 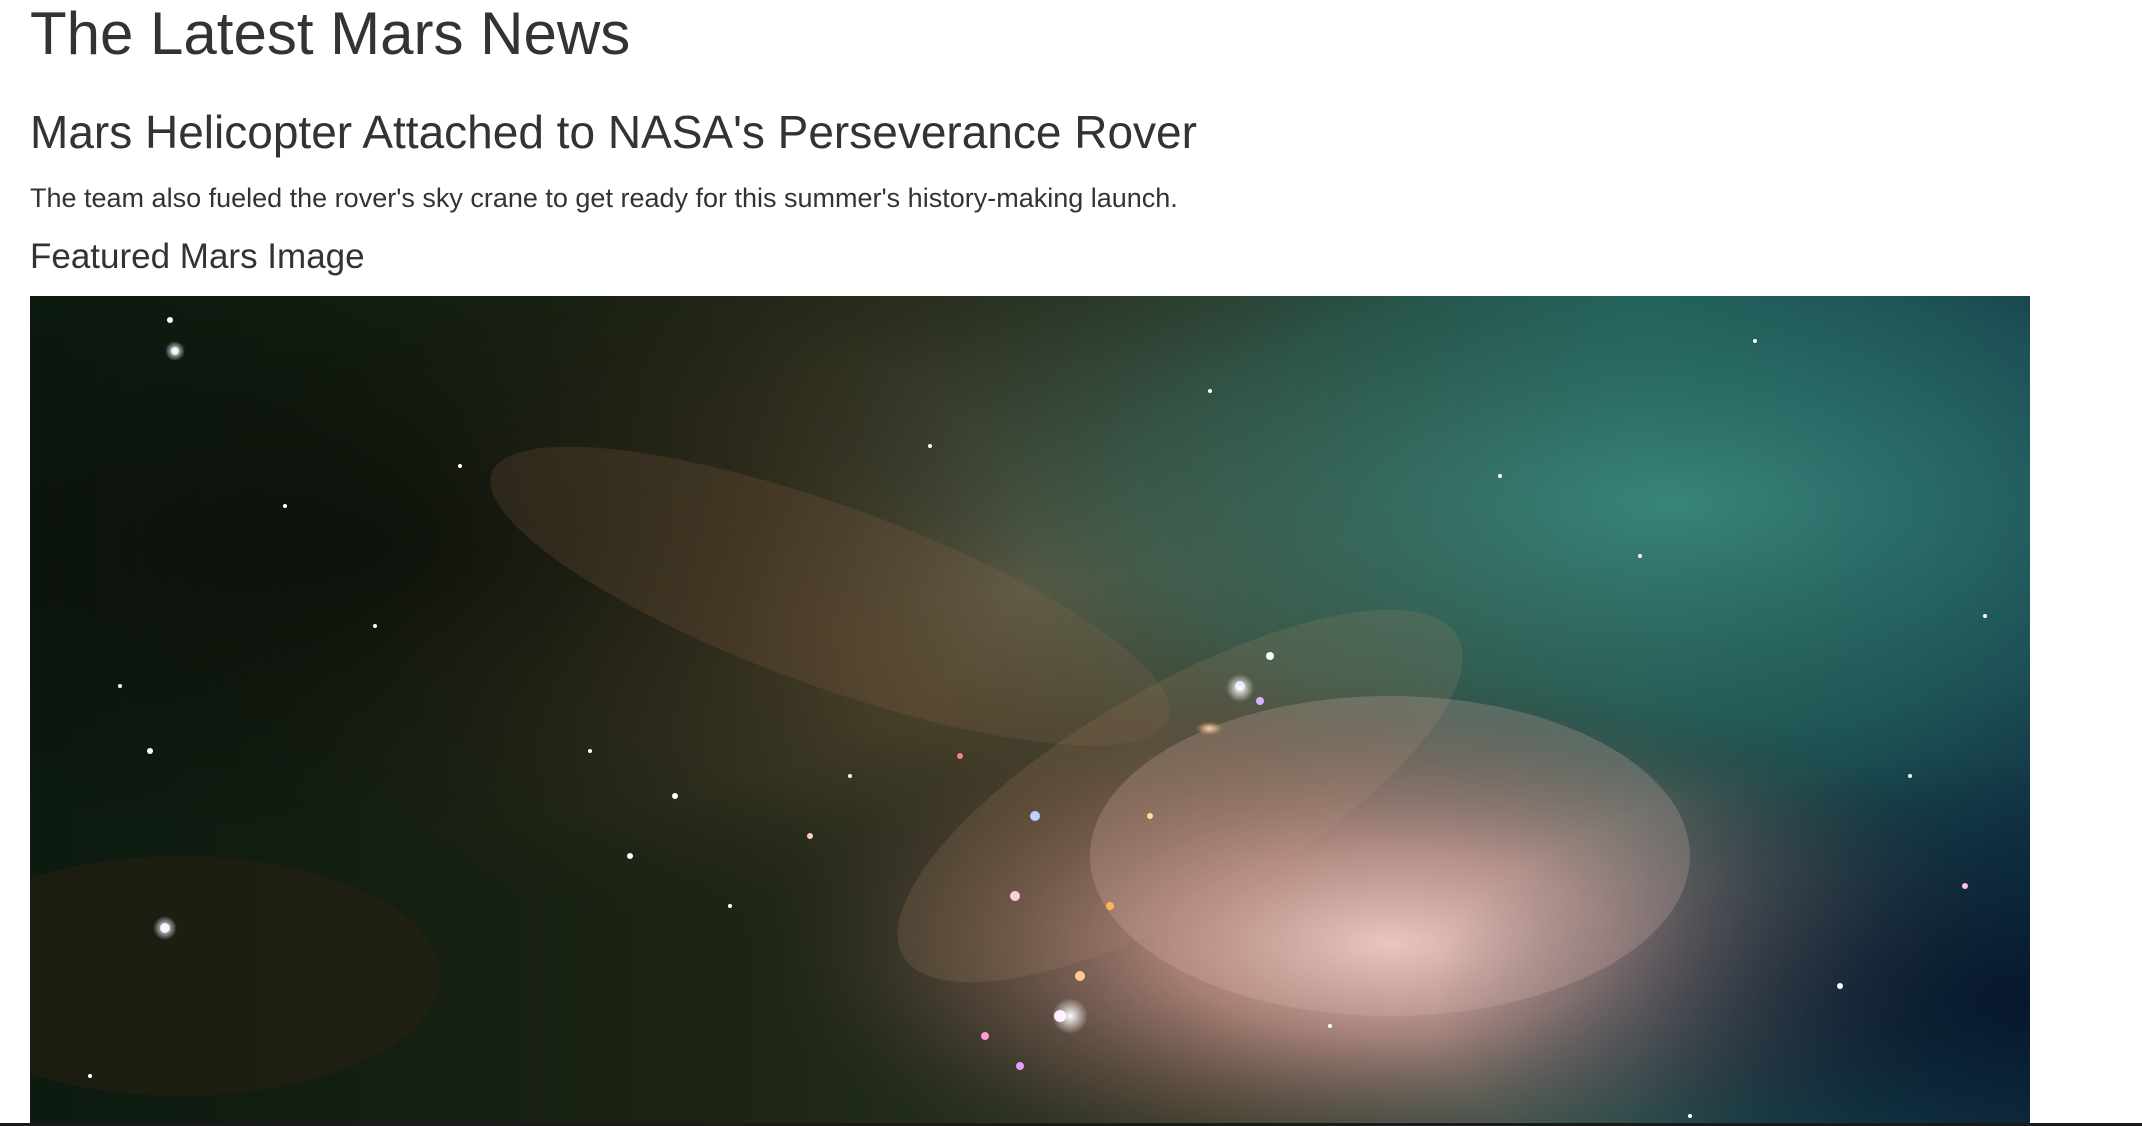 What do you see at coordinates (197, 256) in the screenshot?
I see `featured-image-heading: Featured Mars Image` at bounding box center [197, 256].